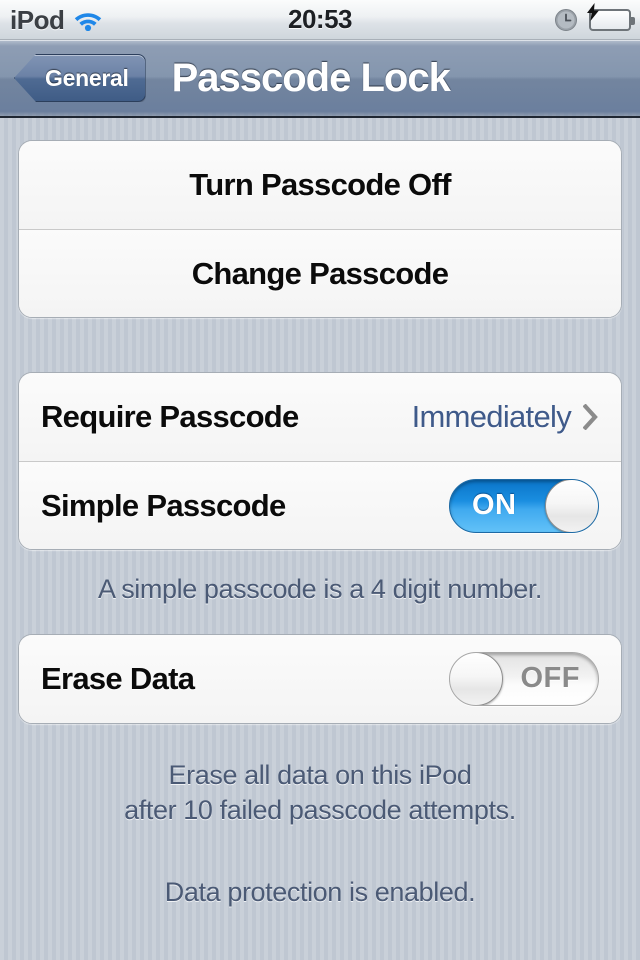  I want to click on simple-passcode-toggle: ON, so click(524, 505).